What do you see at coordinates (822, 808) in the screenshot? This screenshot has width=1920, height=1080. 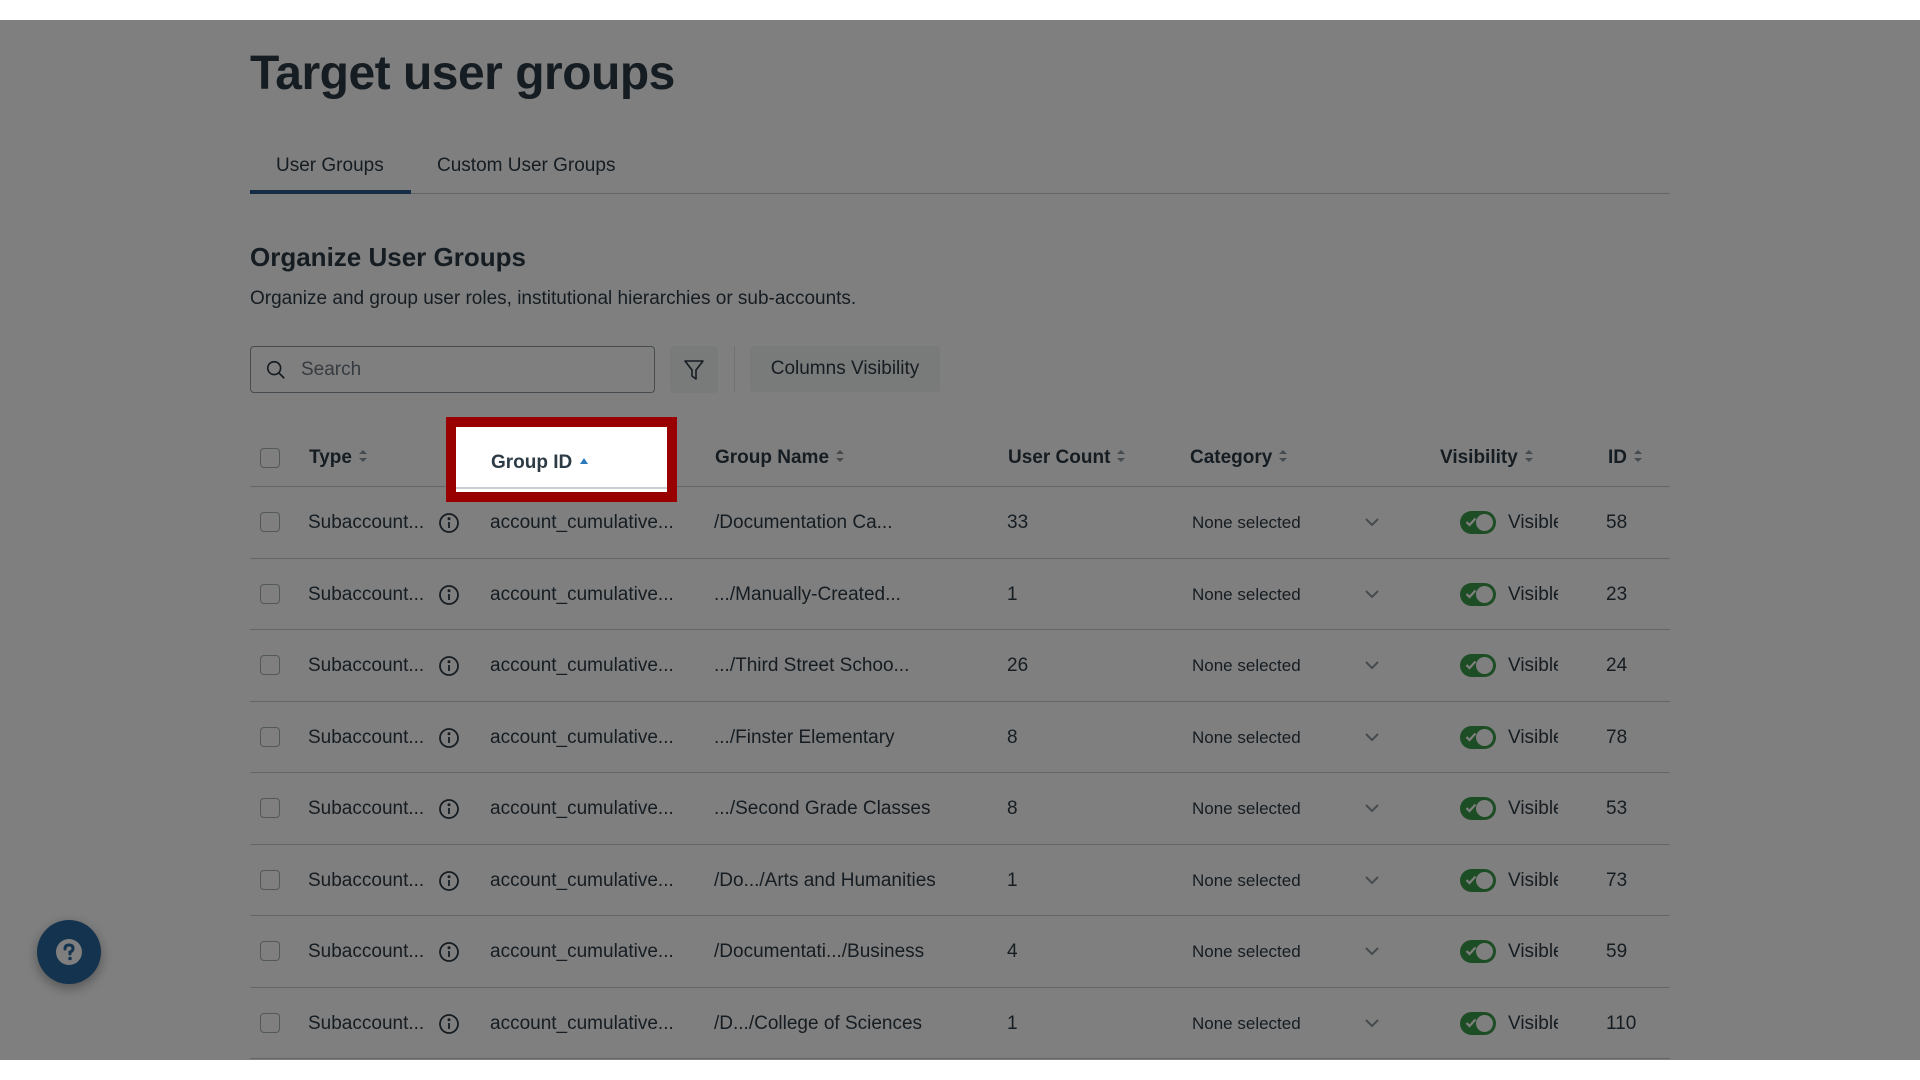 I see `cell-group-name: .../Second Grade Classes` at bounding box center [822, 808].